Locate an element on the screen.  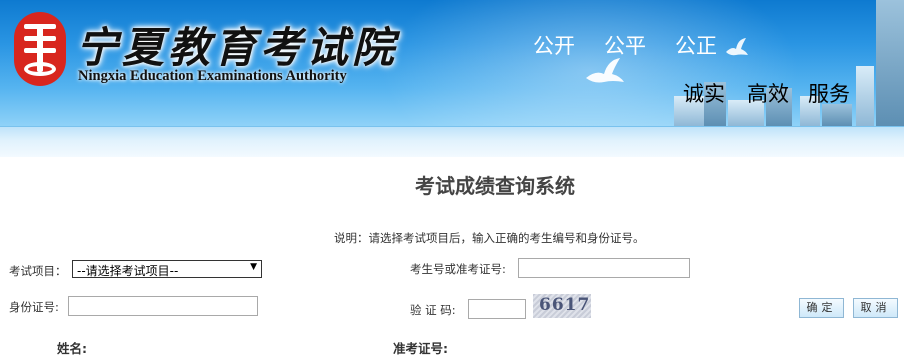
slogan-honesty: 诚实 is located at coordinates (704, 94).